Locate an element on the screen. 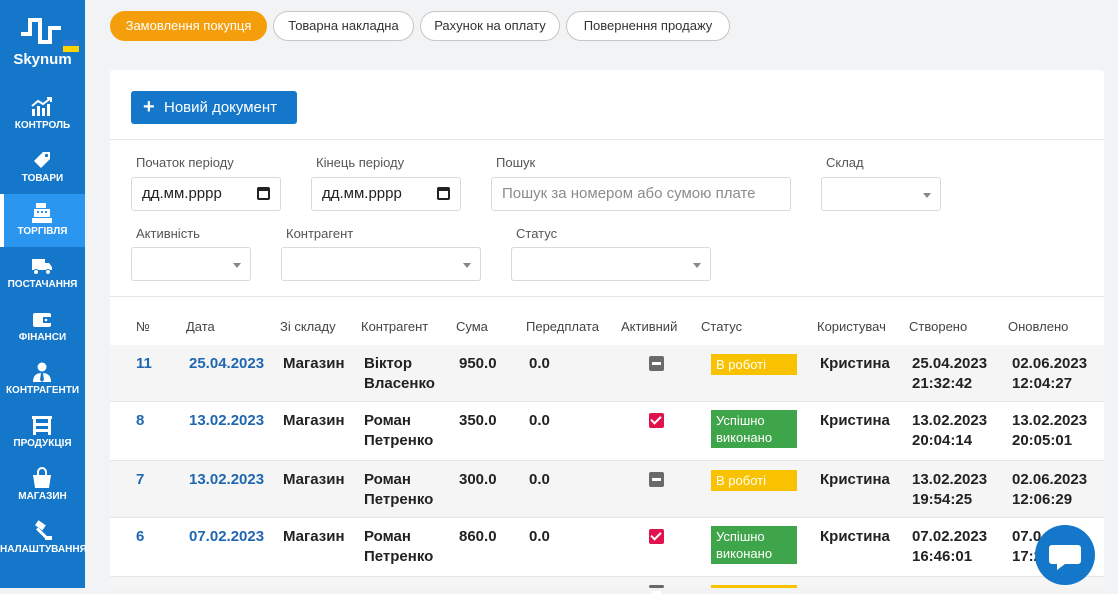 The width and height of the screenshot is (1118, 594). period-end-input: дд.мм.рррр is located at coordinates (386, 194).